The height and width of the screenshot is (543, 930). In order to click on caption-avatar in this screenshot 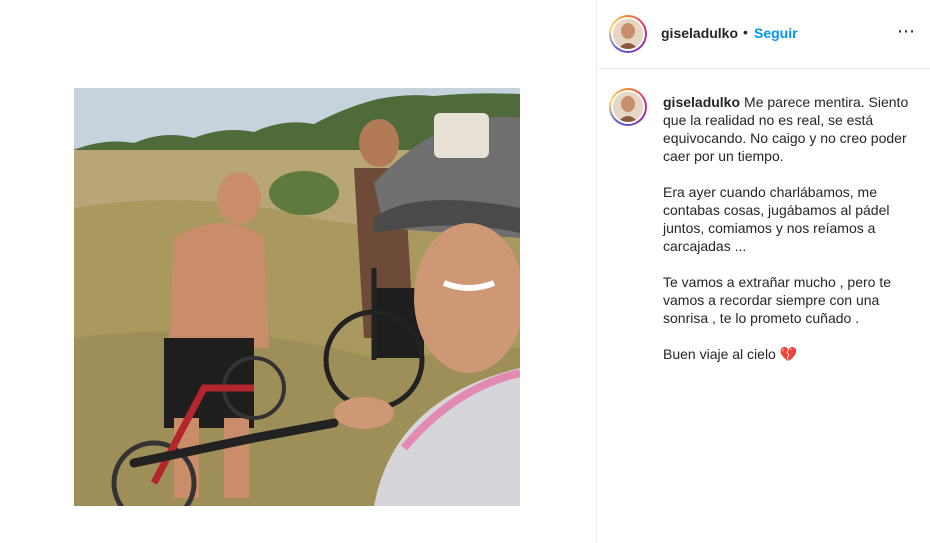, I will do `click(628, 107)`.